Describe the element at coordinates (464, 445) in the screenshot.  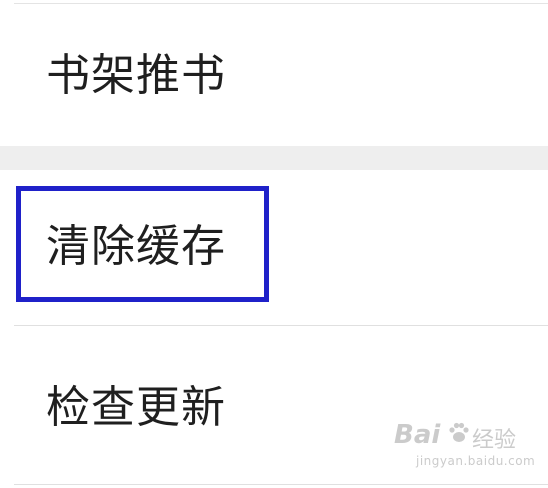
I see `baidu-jingyan-watermark: Bai 经验 jingyan.baidu.com` at that location.